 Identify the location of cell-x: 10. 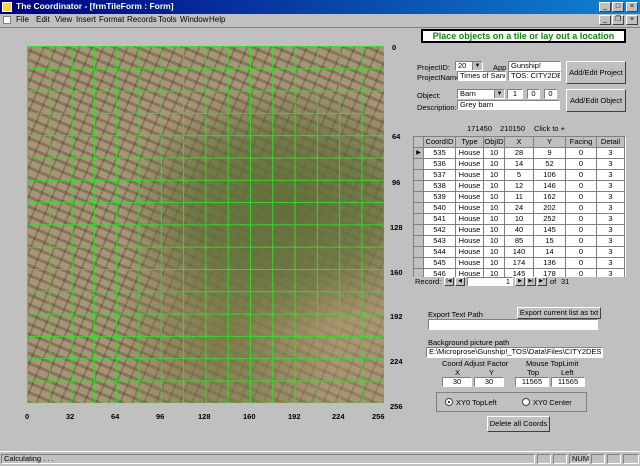
(519, 219).